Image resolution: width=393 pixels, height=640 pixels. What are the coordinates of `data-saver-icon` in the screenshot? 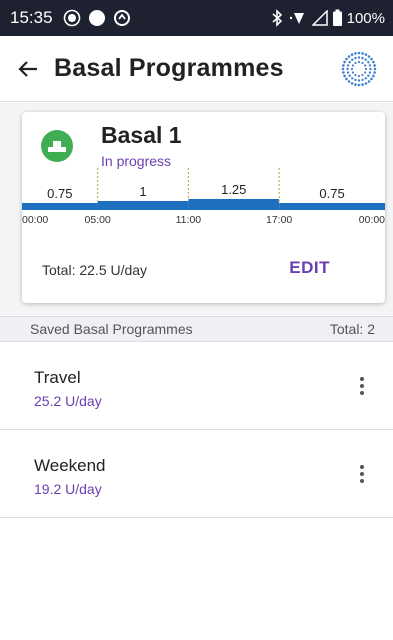 It's located at (122, 18).